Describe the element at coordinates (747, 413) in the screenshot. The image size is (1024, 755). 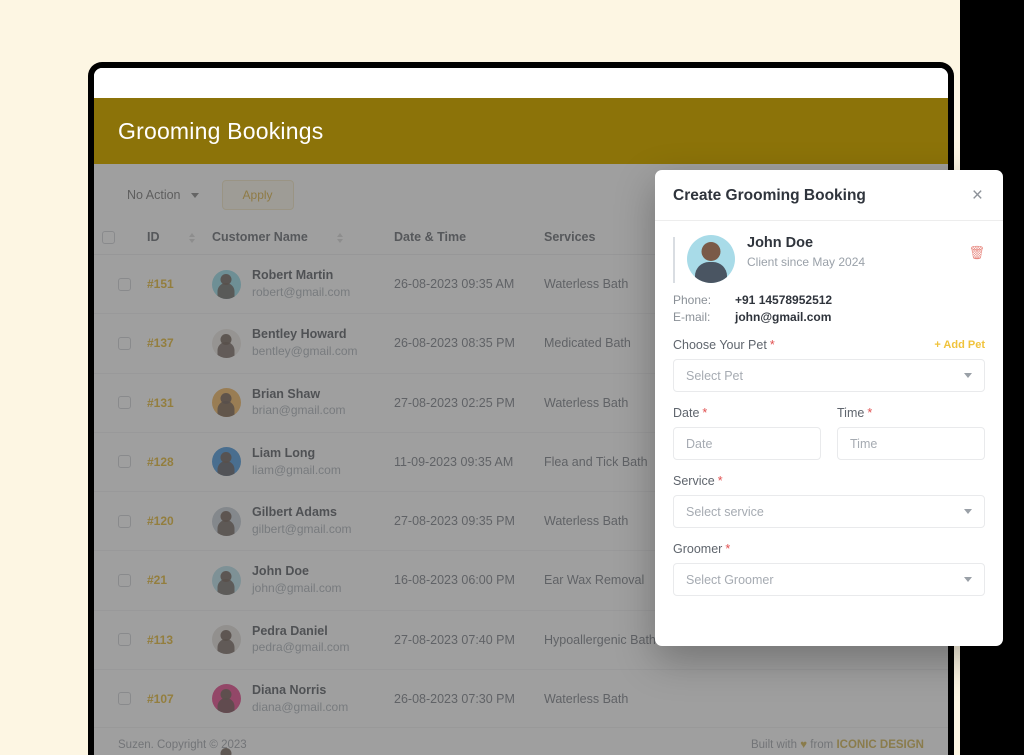
I see `date-label: Date *` at that location.